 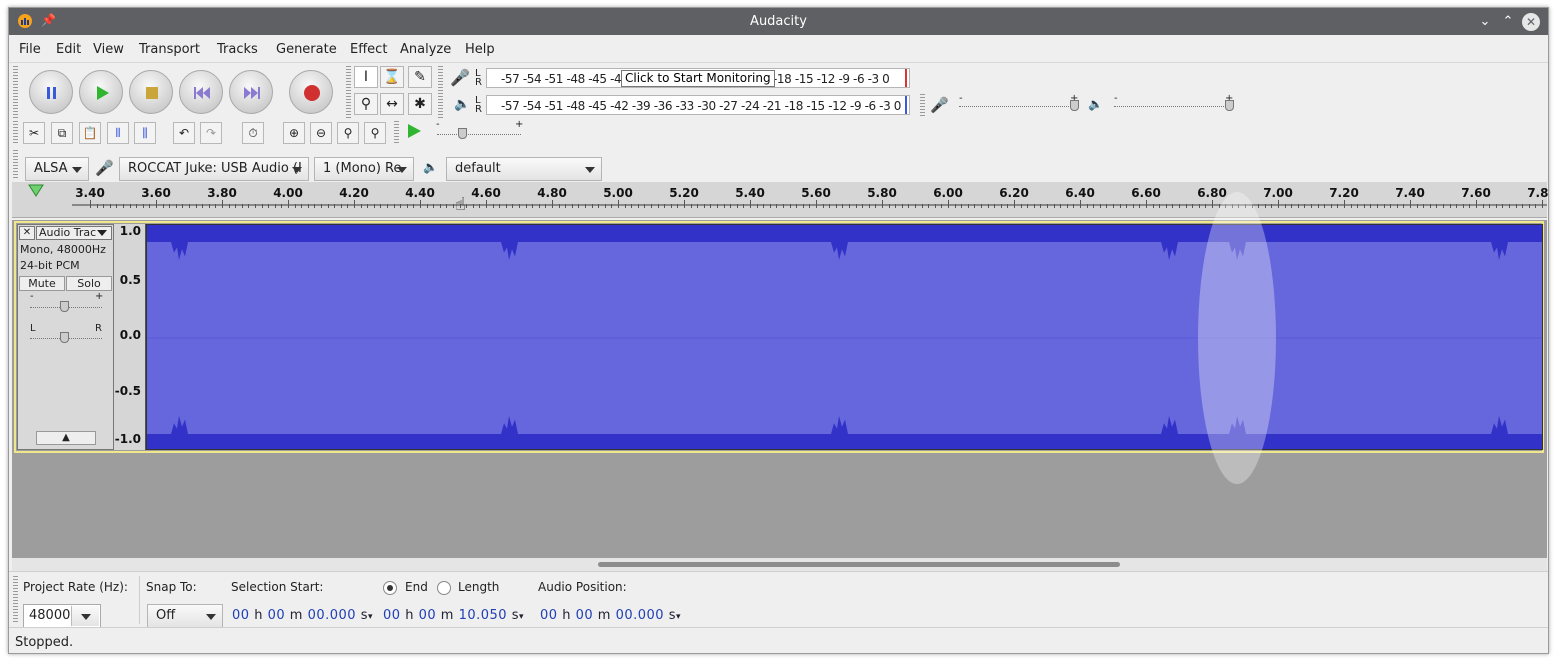 I want to click on draw-tool-button: ✎, so click(x=420, y=77).